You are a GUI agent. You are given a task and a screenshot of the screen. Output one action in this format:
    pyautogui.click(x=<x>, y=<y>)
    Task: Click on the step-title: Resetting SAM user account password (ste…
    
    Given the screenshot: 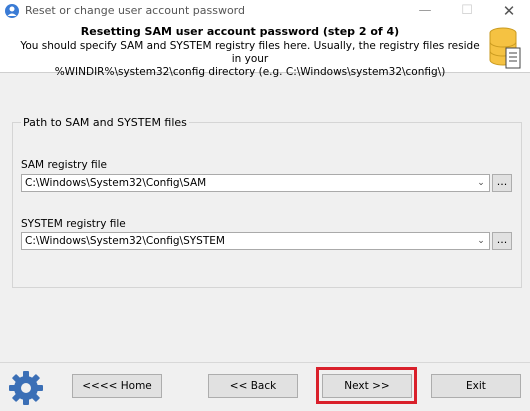 What is the action you would take?
    pyautogui.click(x=240, y=31)
    